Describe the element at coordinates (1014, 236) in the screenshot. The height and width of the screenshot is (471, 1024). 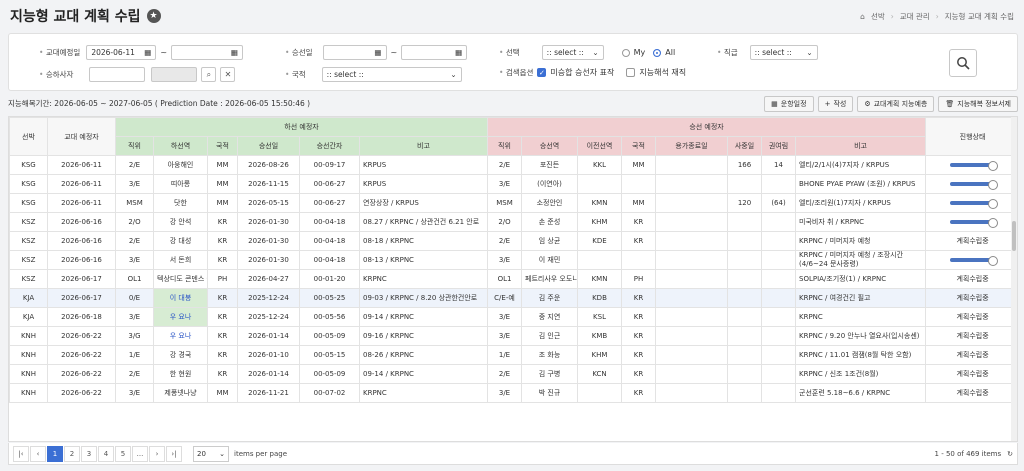
I see `scrollbar-thumb` at that location.